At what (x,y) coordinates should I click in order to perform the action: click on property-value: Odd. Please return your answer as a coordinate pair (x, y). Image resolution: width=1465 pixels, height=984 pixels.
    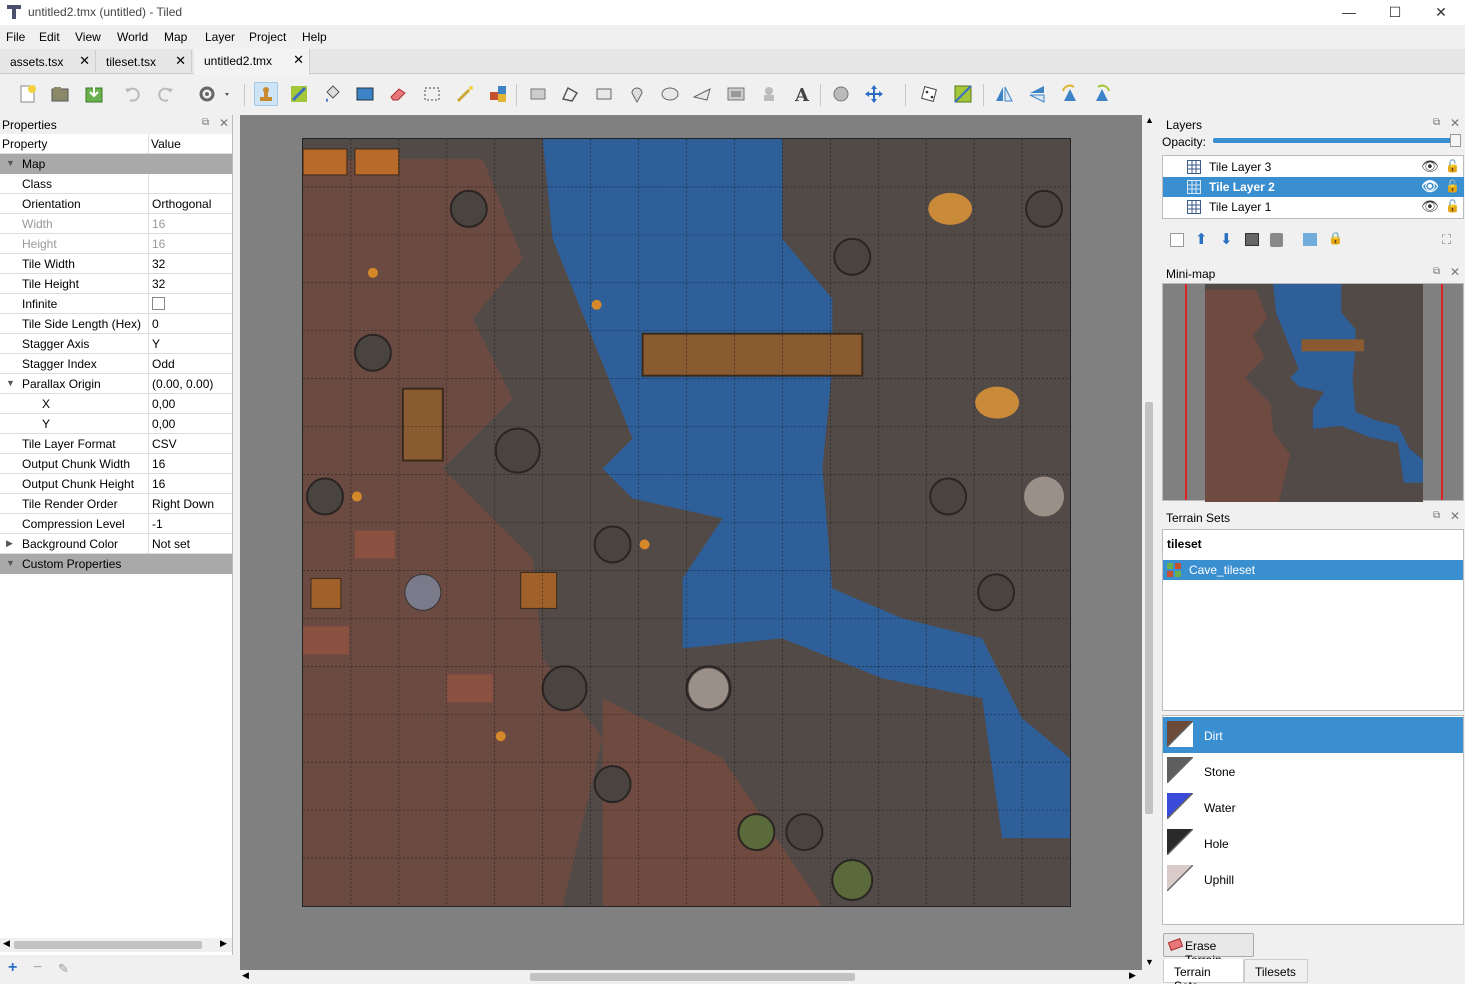
    Looking at the image, I should click on (163, 364).